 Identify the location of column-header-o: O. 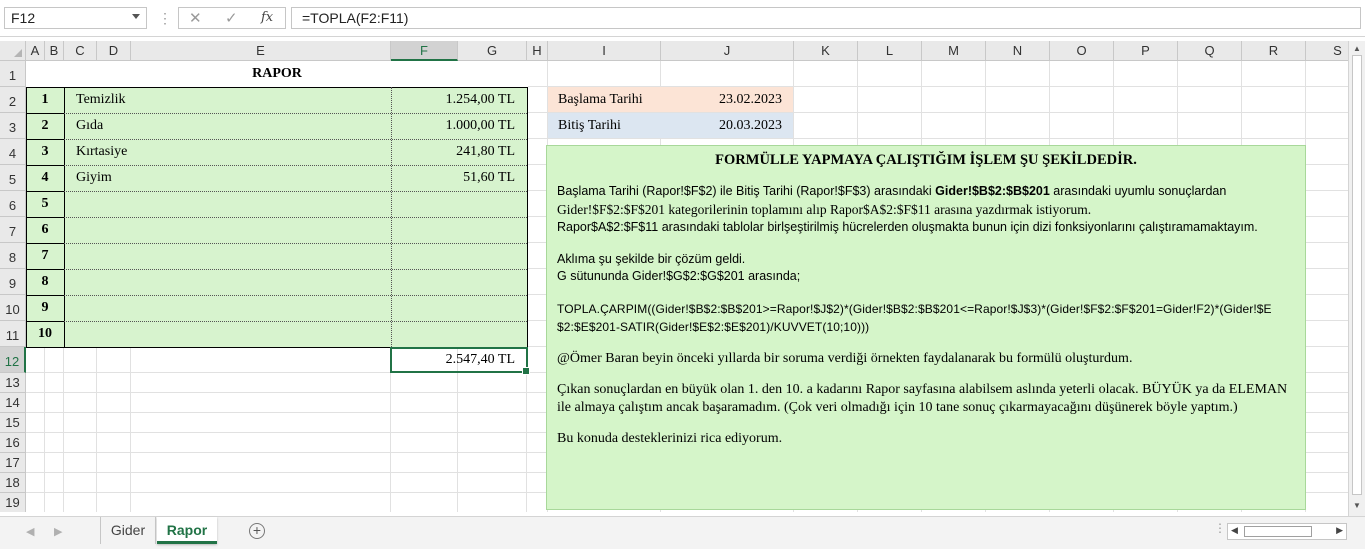
(1082, 51).